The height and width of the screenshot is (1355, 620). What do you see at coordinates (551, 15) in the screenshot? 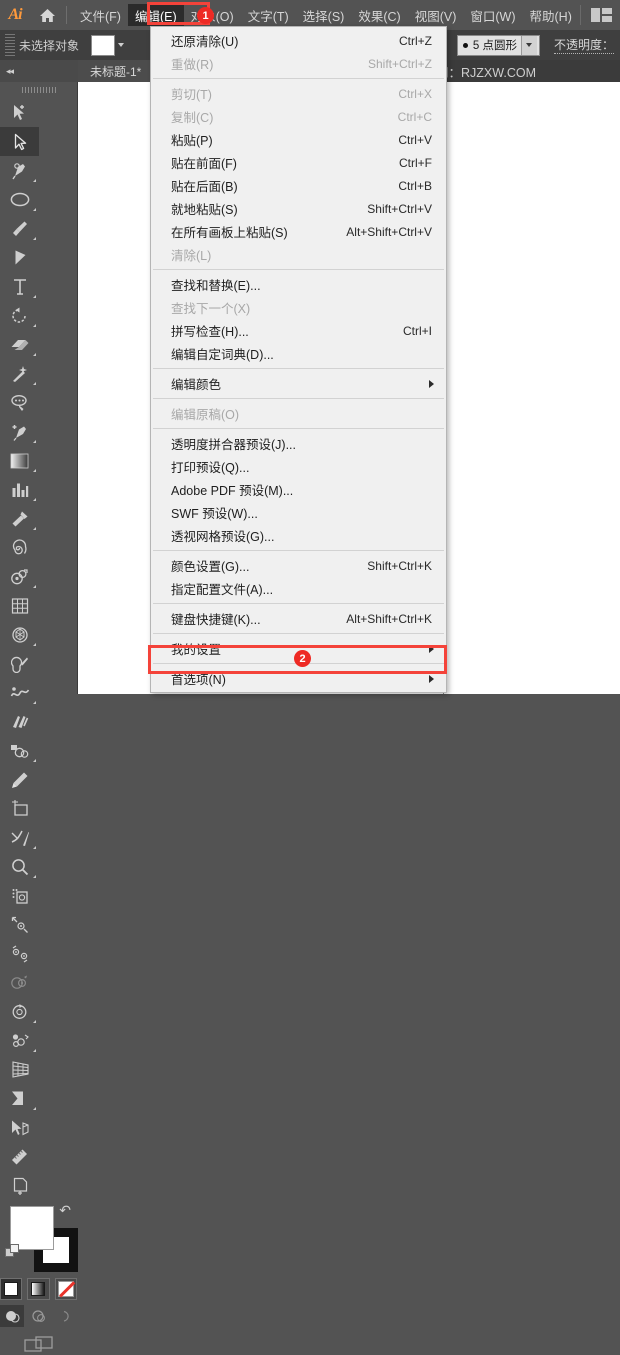
I see `menu-help: 帮助(H)` at bounding box center [551, 15].